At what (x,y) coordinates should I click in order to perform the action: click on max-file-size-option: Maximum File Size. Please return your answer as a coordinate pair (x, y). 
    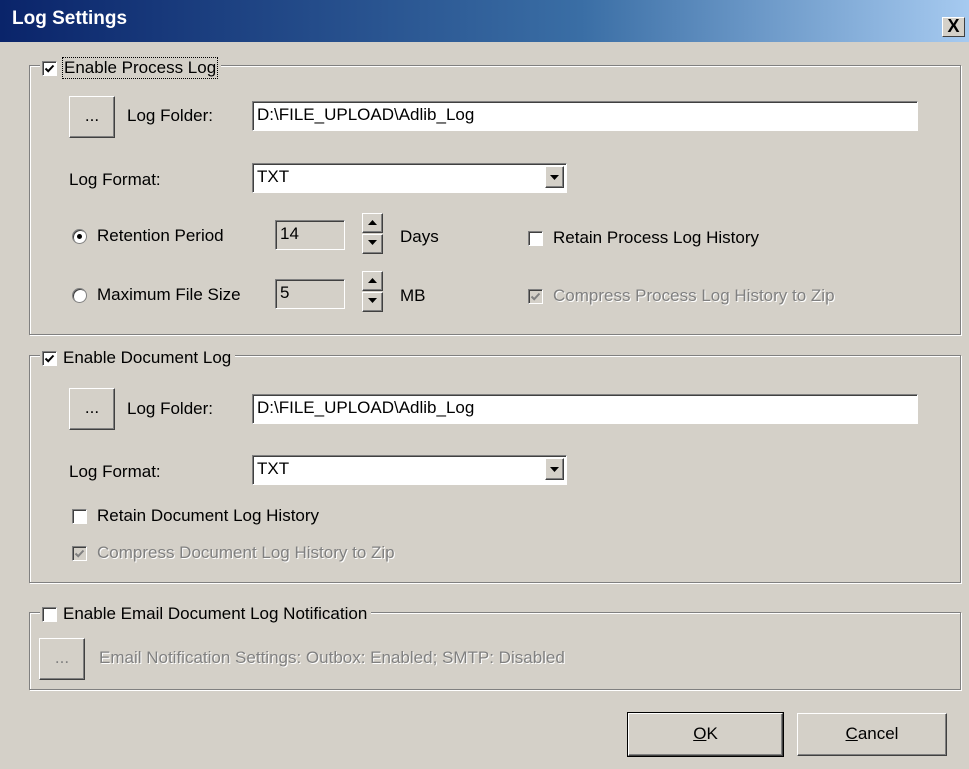
    Looking at the image, I should click on (156, 295).